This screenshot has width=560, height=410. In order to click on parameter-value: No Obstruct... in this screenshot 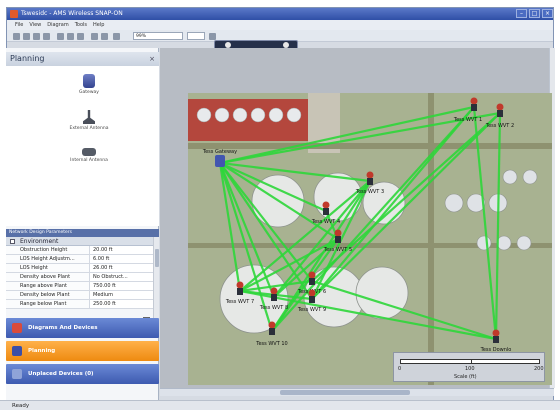, I will do `click(121, 277)`.